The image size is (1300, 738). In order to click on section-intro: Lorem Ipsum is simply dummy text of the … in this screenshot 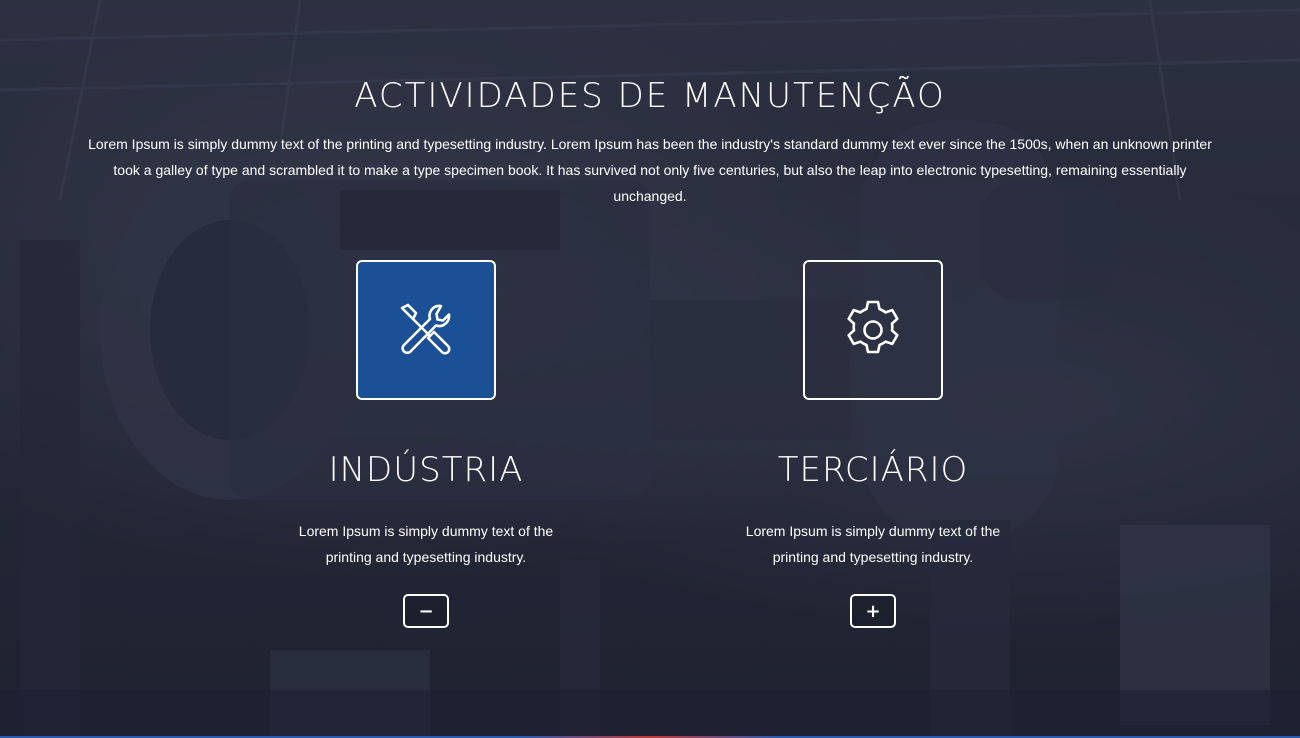, I will do `click(650, 170)`.